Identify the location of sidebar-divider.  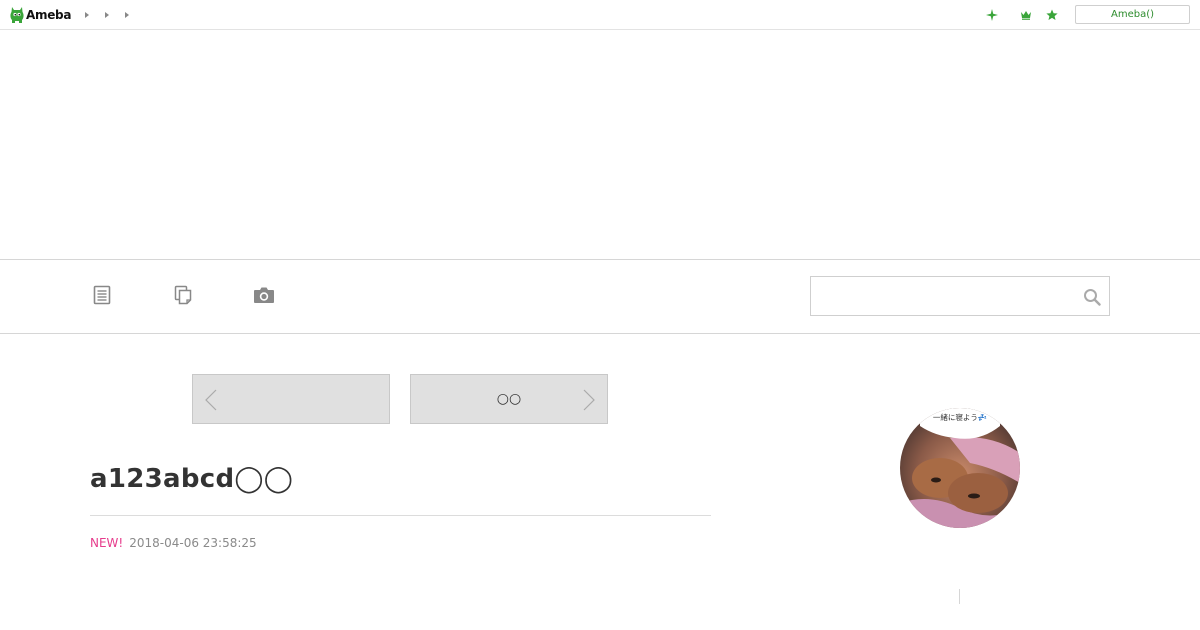
(959, 596).